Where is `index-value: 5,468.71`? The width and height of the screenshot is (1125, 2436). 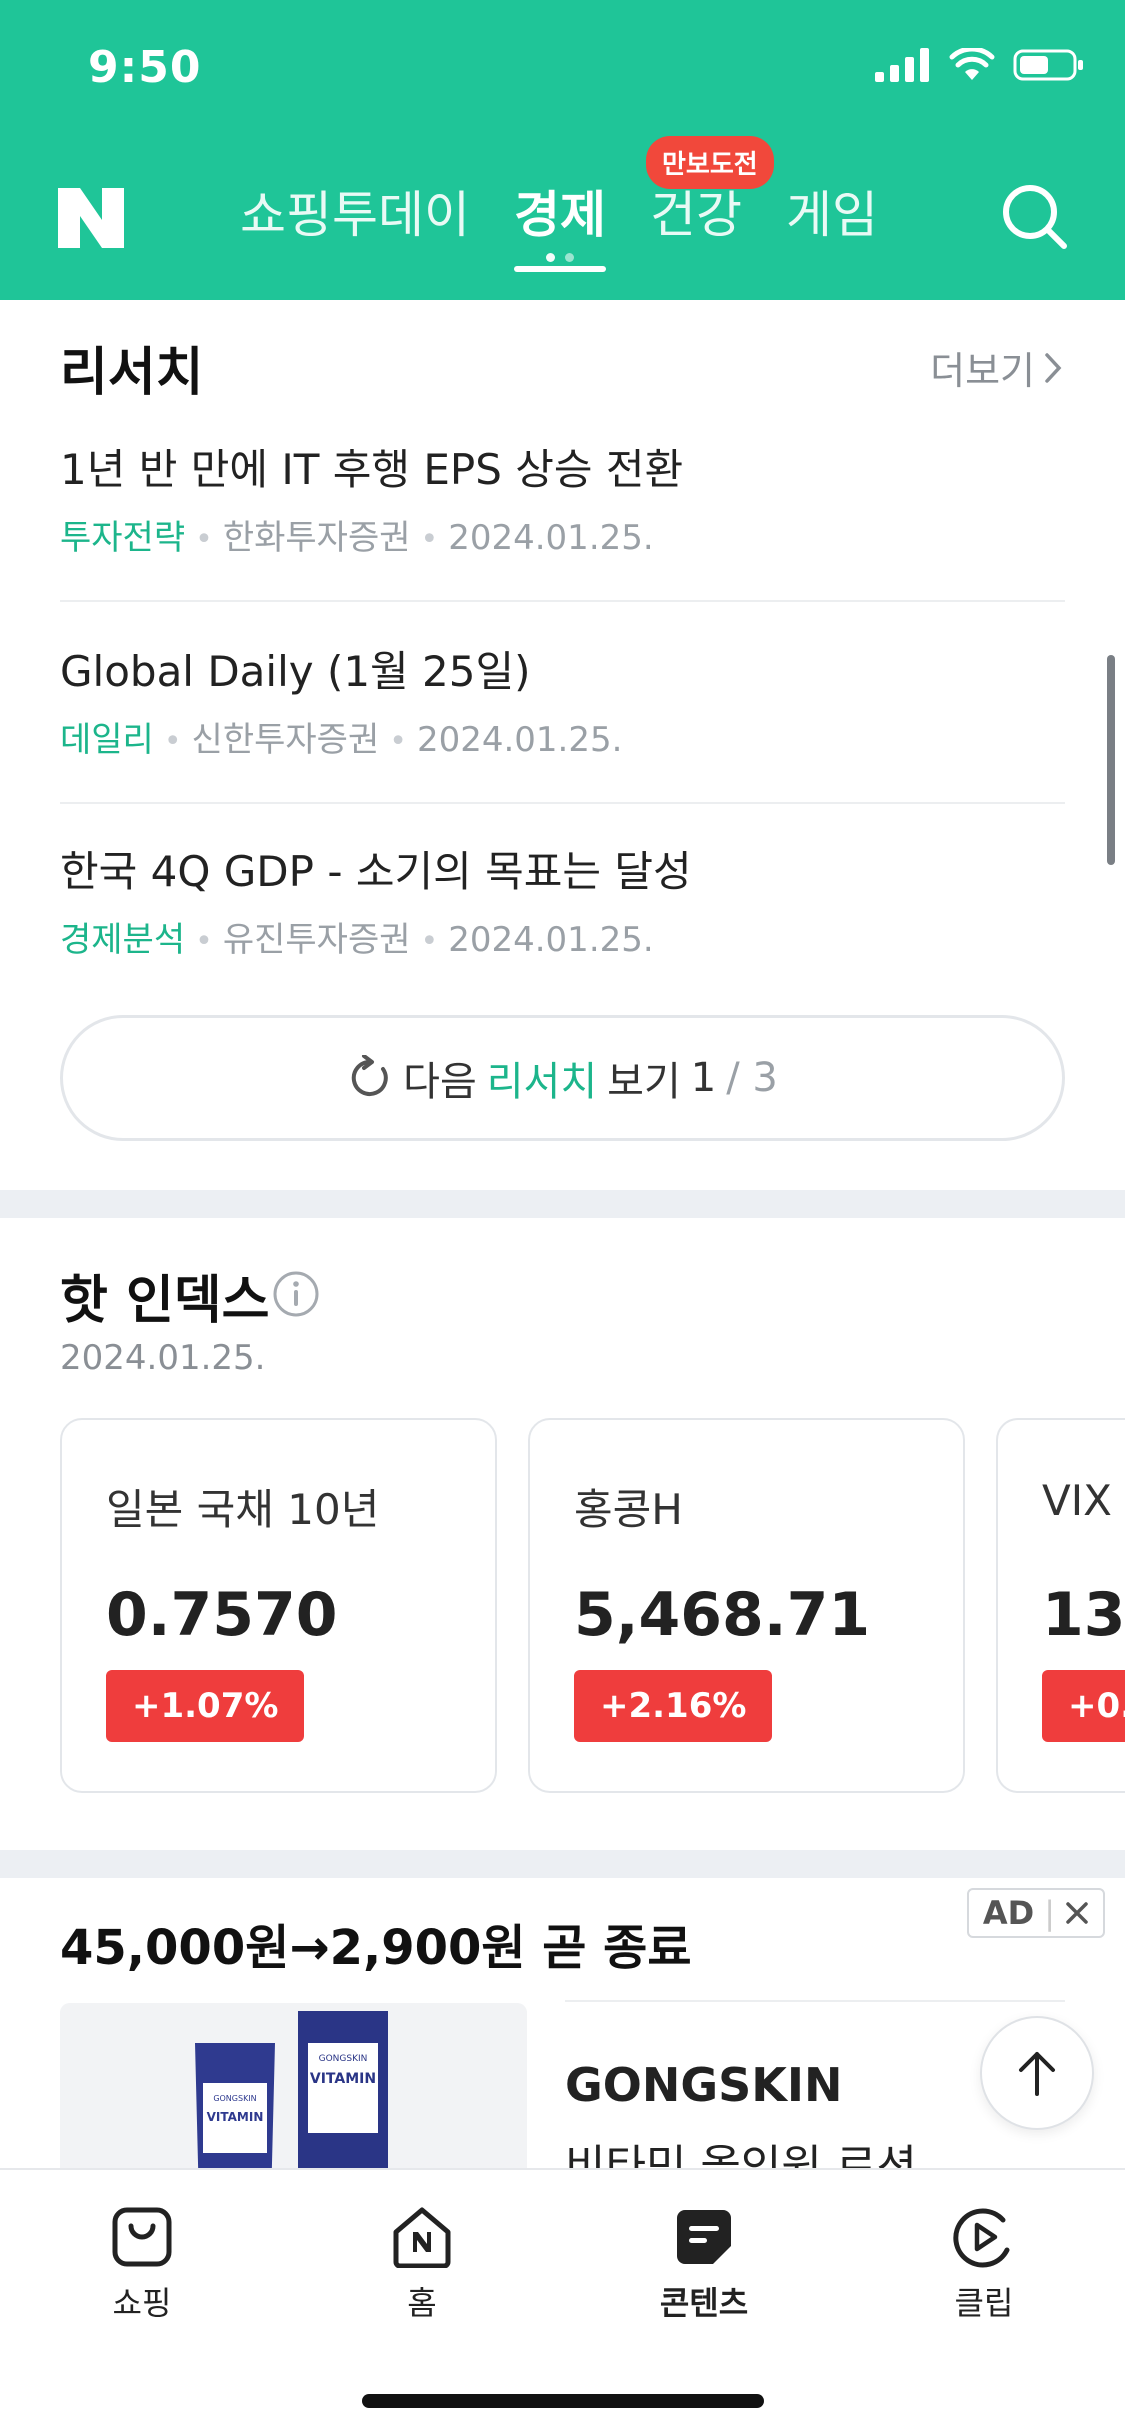 index-value: 5,468.71 is located at coordinates (722, 1615).